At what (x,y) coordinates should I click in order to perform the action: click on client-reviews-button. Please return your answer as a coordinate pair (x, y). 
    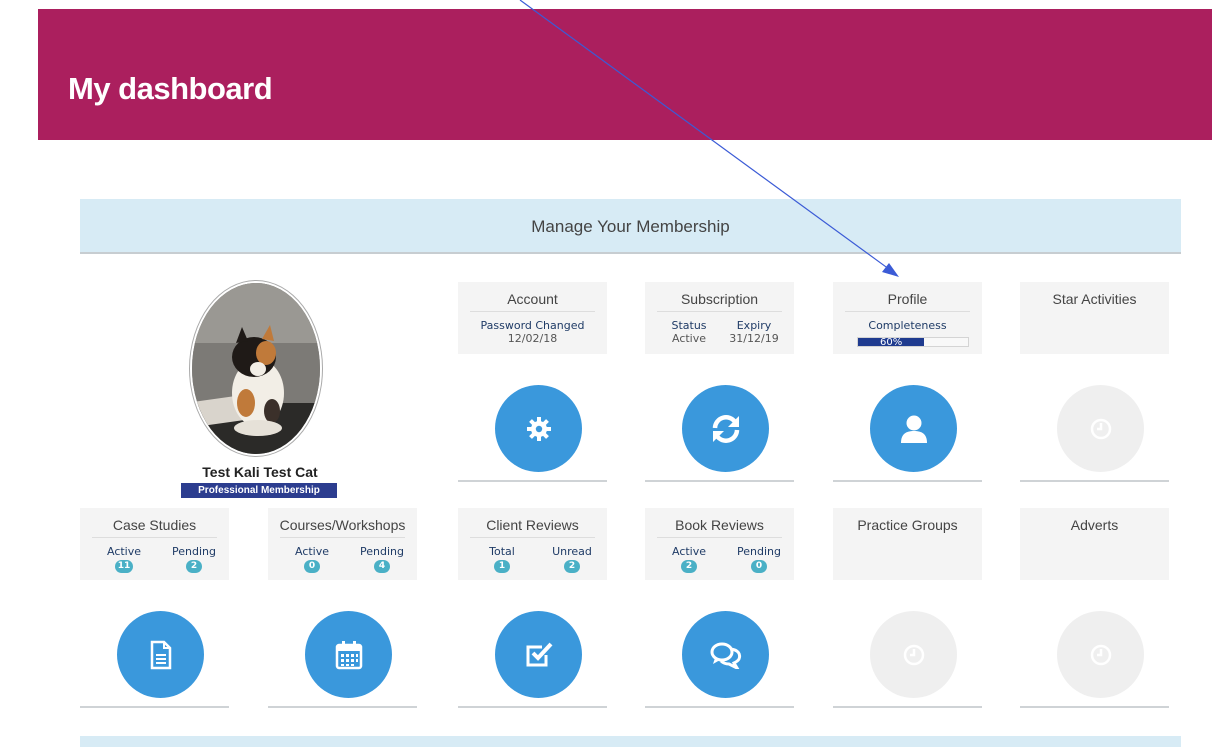
    Looking at the image, I should click on (538, 654).